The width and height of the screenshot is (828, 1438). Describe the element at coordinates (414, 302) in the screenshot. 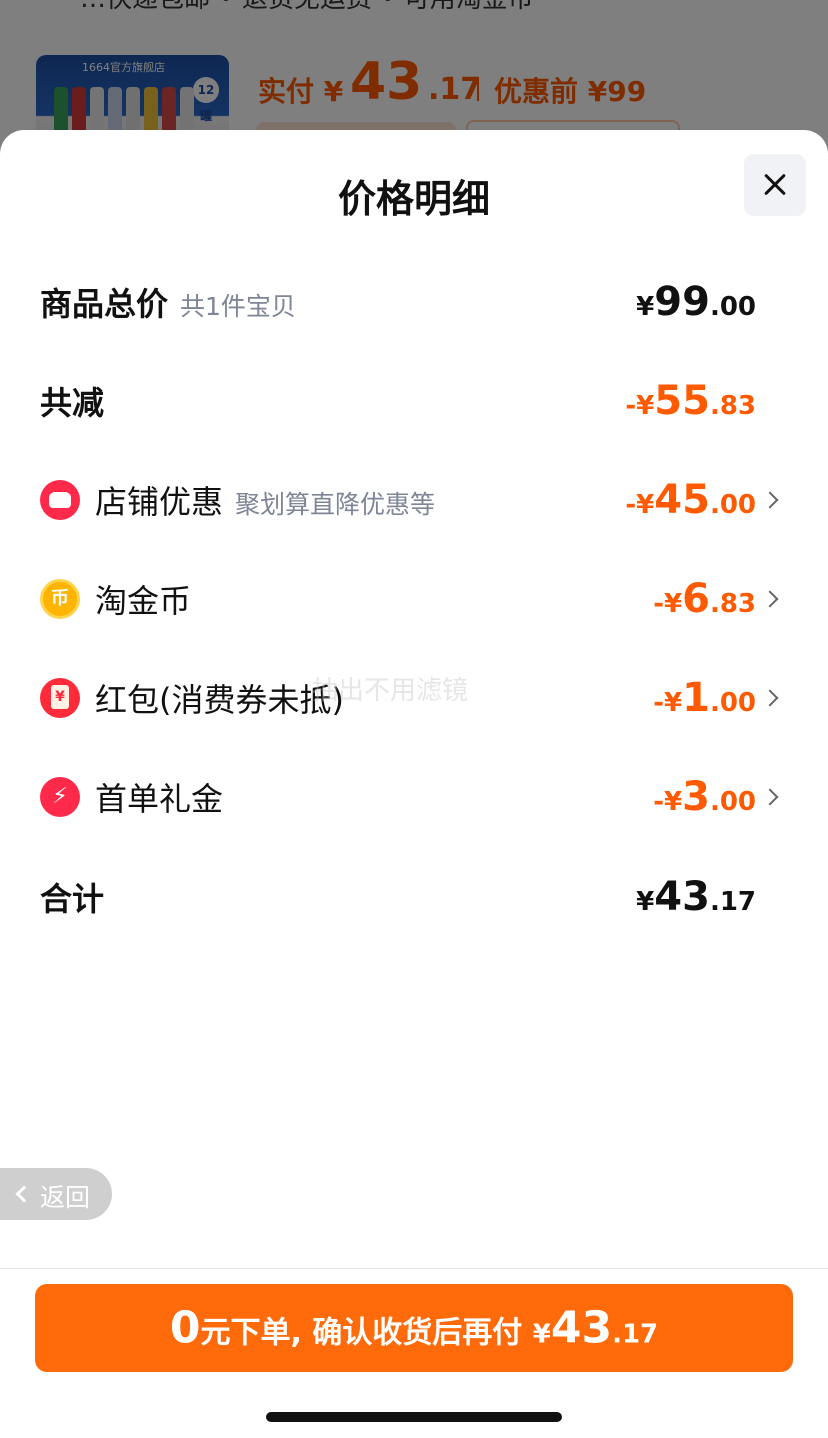

I see `row-total-price: 商品总价 共1件宝贝 ¥99.00` at that location.